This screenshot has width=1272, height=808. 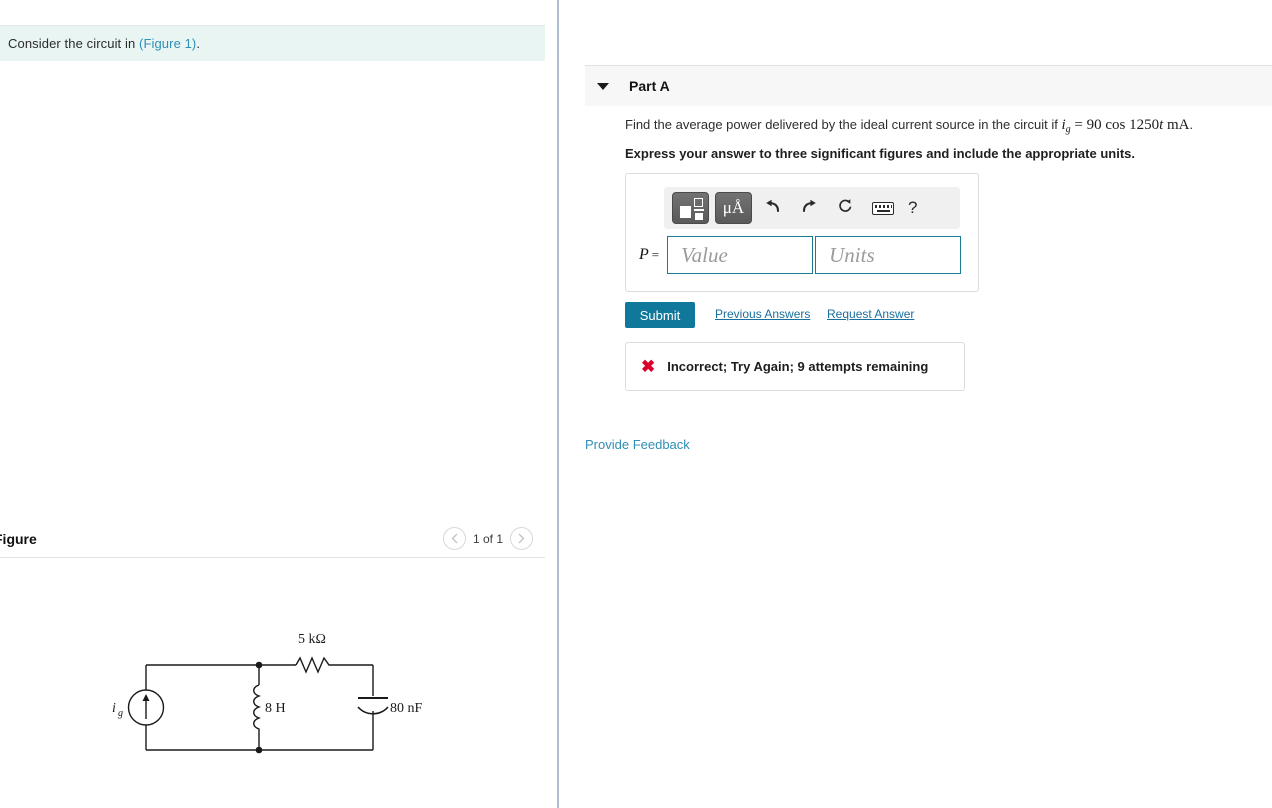 I want to click on figure-header: Figure 1 of 1, so click(x=272, y=538).